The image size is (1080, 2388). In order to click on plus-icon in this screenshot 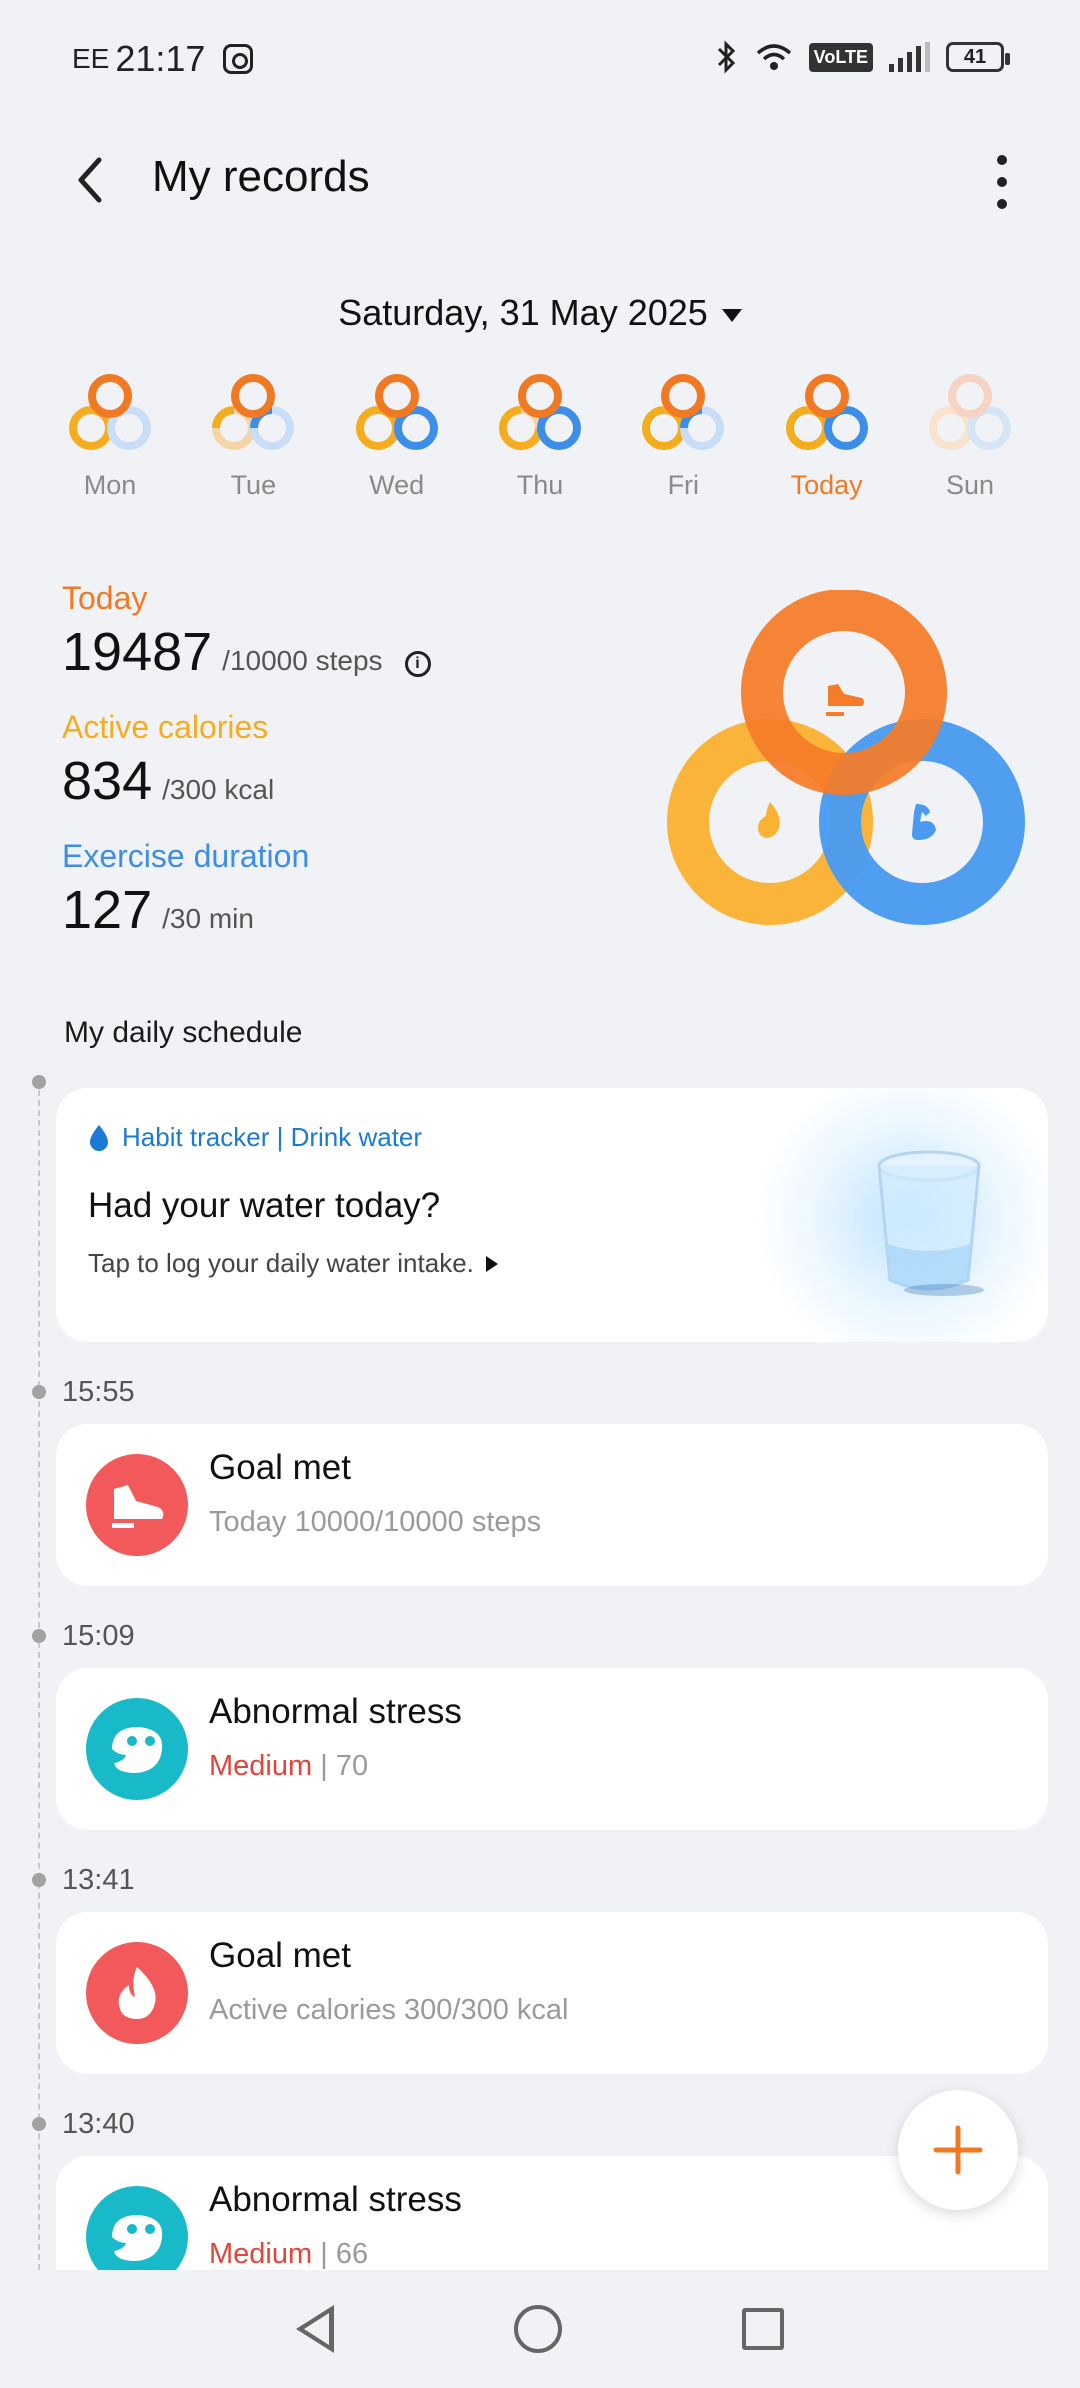, I will do `click(958, 2150)`.